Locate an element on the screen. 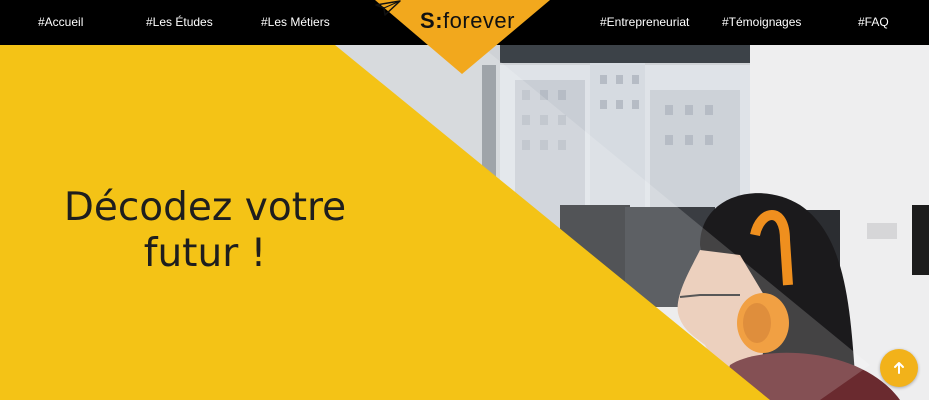 The image size is (929, 400). scroll-to-top-button is located at coordinates (899, 368).